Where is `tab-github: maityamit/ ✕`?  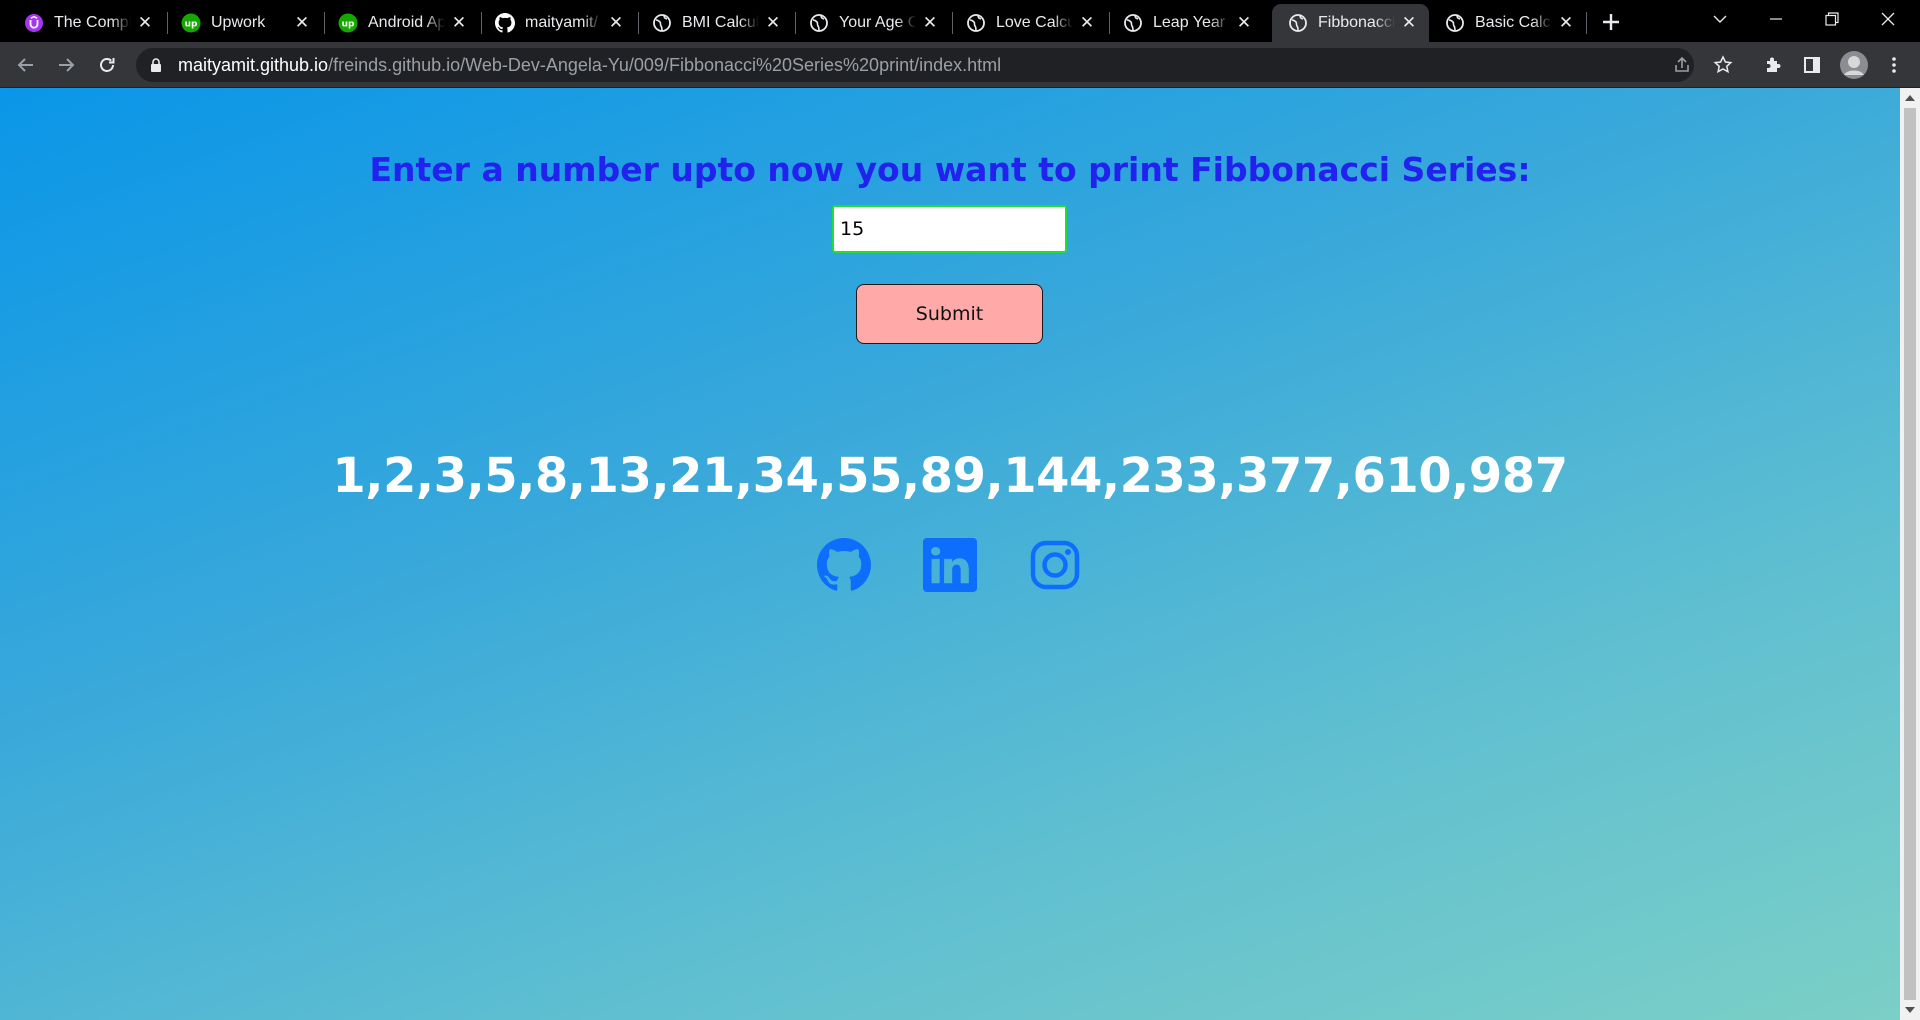
tab-github: maityamit/ ✕ is located at coordinates (557, 23).